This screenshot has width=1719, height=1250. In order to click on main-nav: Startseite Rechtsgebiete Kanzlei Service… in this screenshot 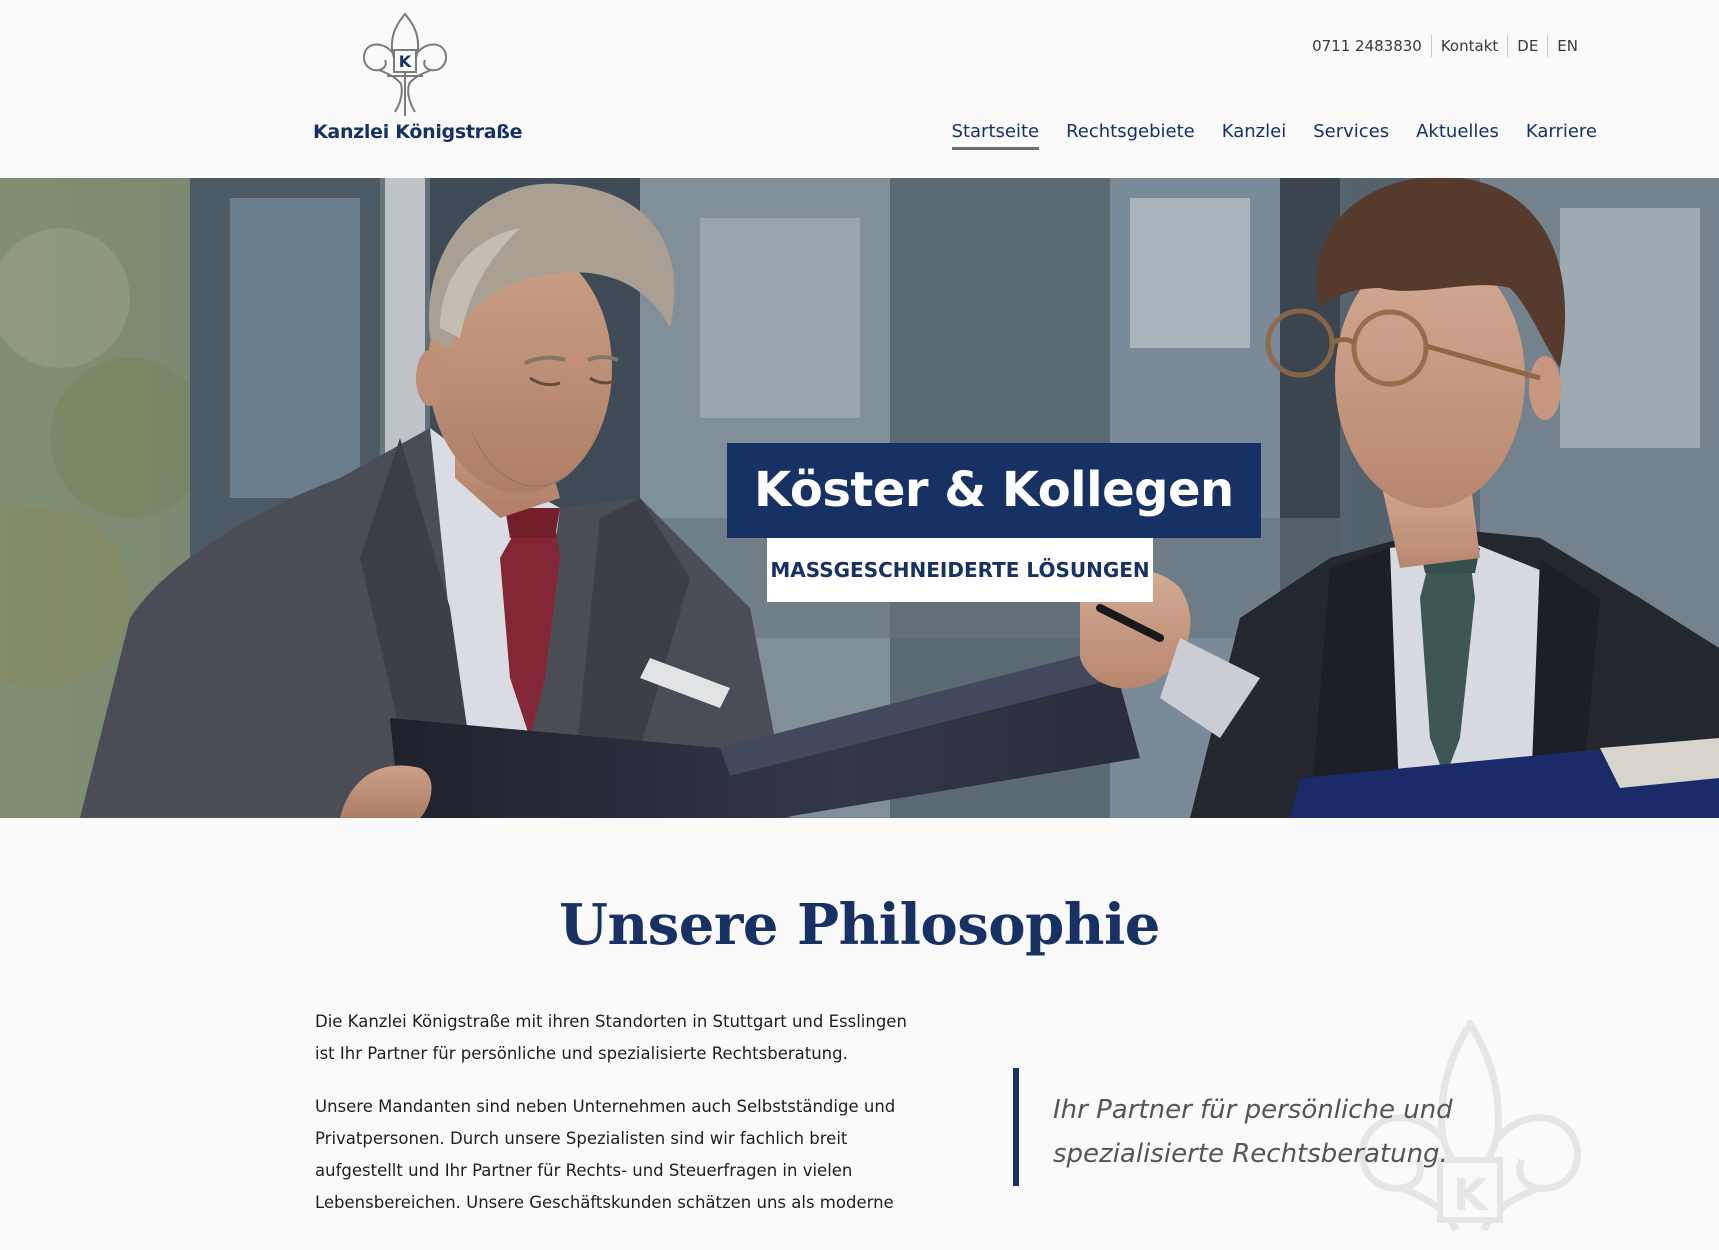, I will do `click(1261, 135)`.